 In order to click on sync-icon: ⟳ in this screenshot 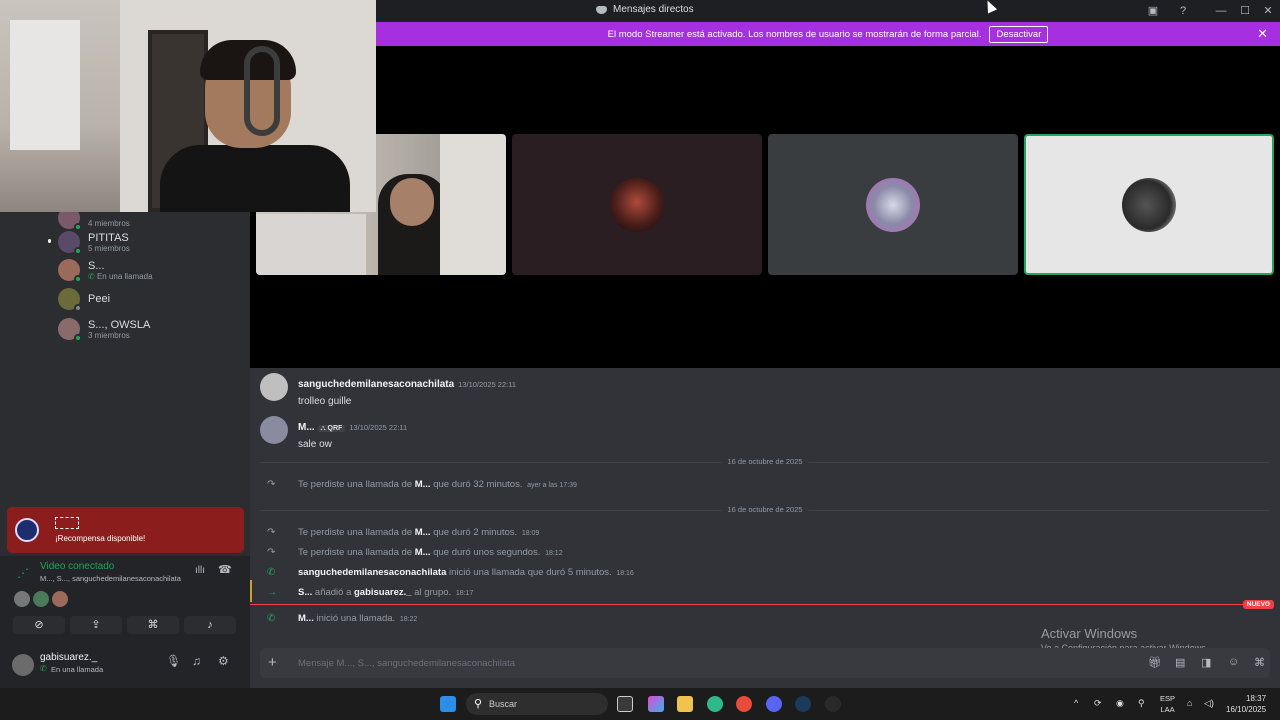, I will do `click(1098, 703)`.